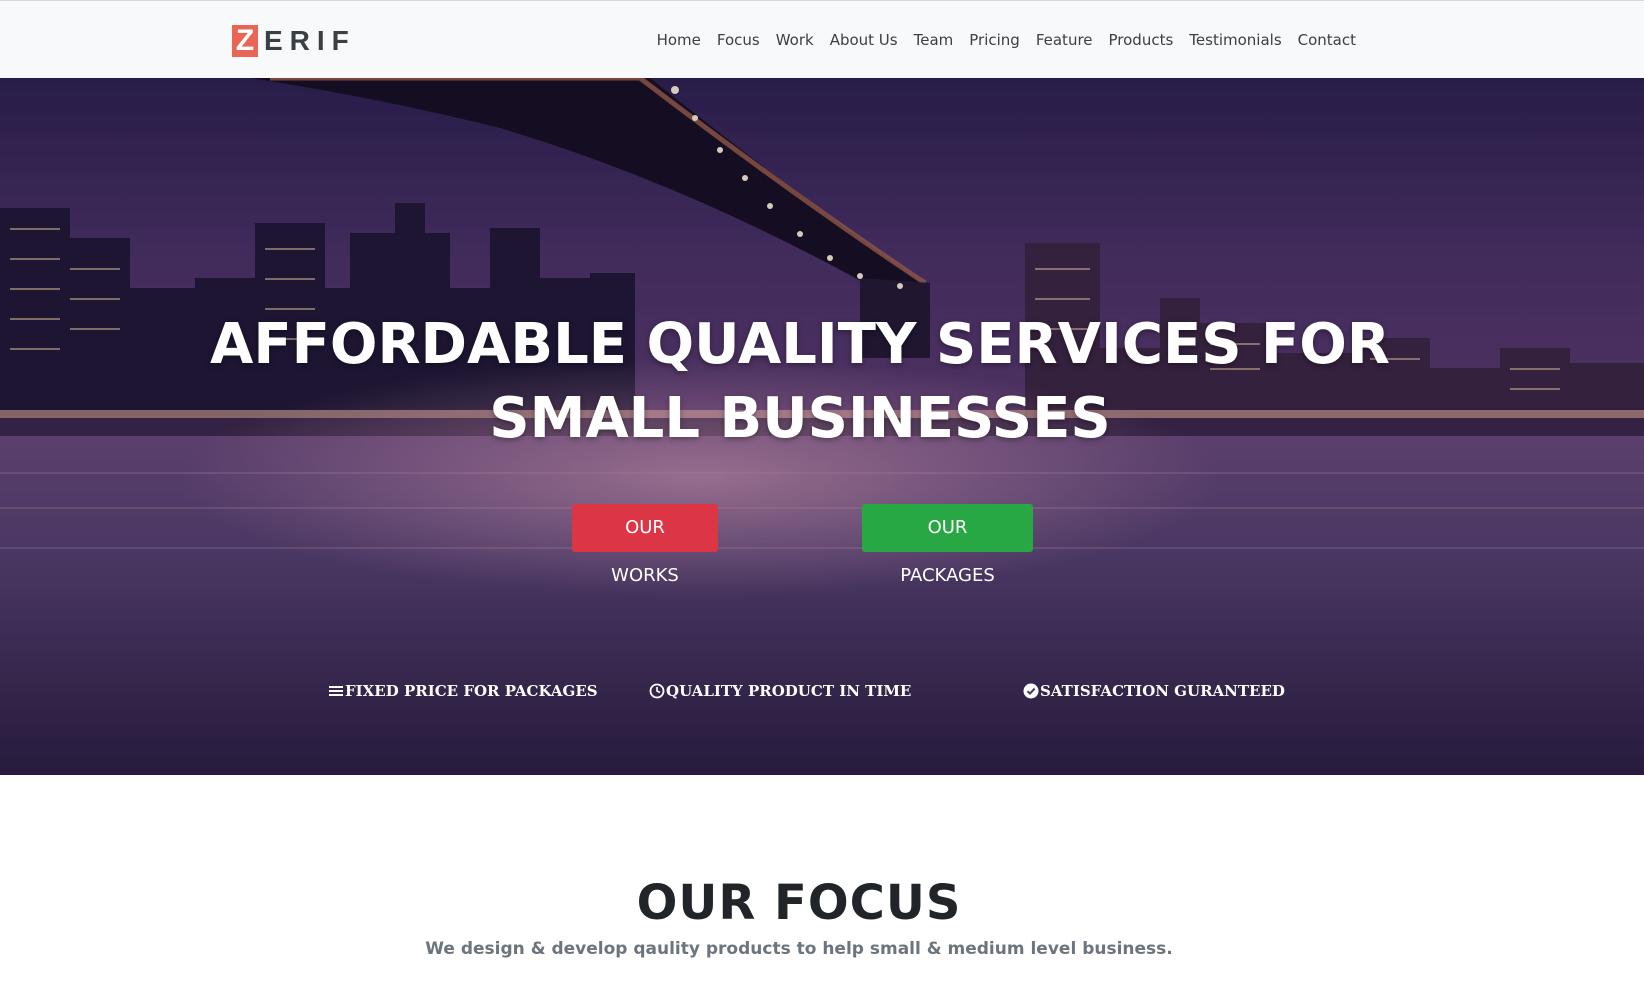 The width and height of the screenshot is (1644, 1002). What do you see at coordinates (1064, 40) in the screenshot?
I see `nav-item-feature: Feature` at bounding box center [1064, 40].